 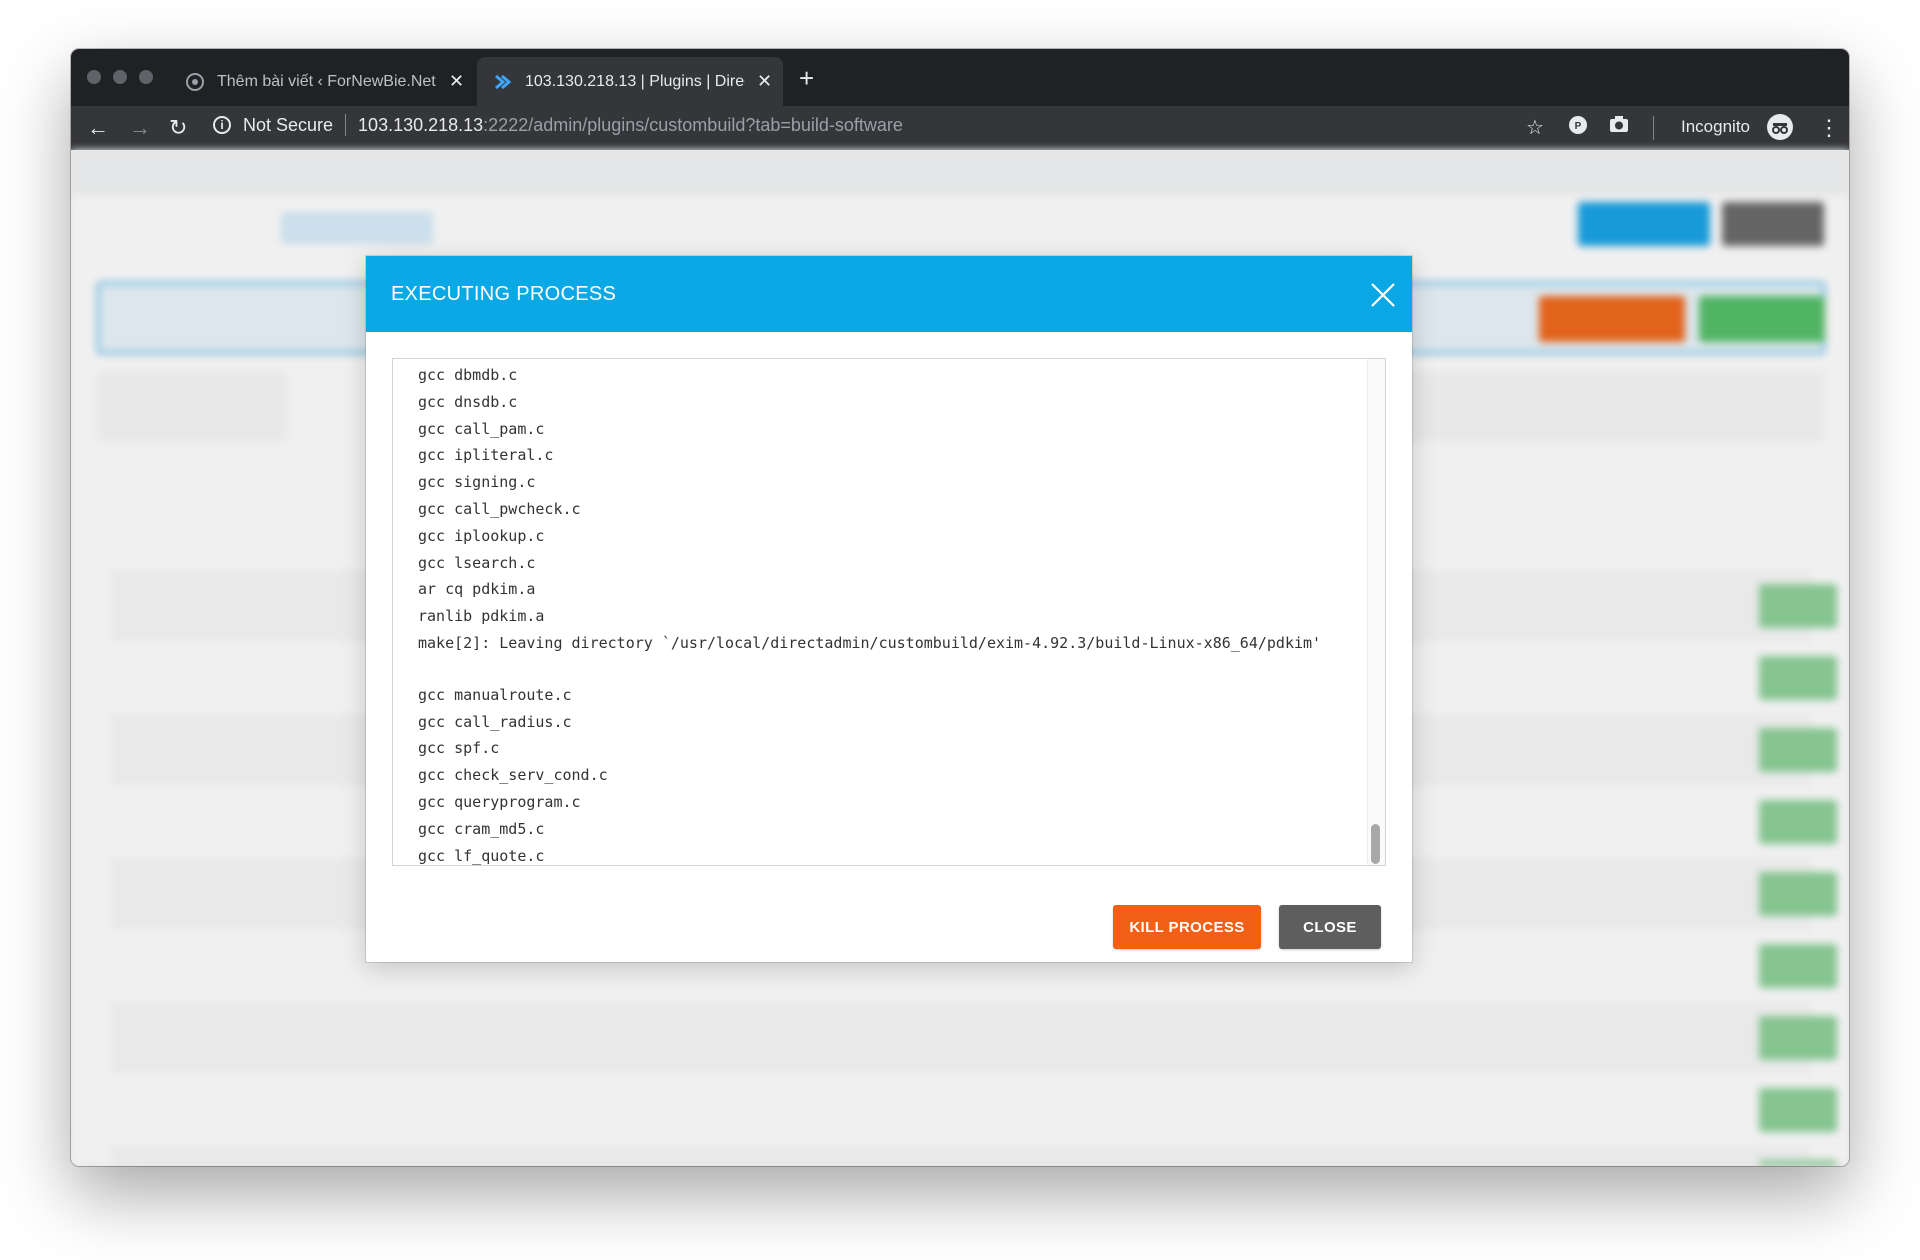 I want to click on console-line: gcc call_radius.c, so click(x=495, y=721).